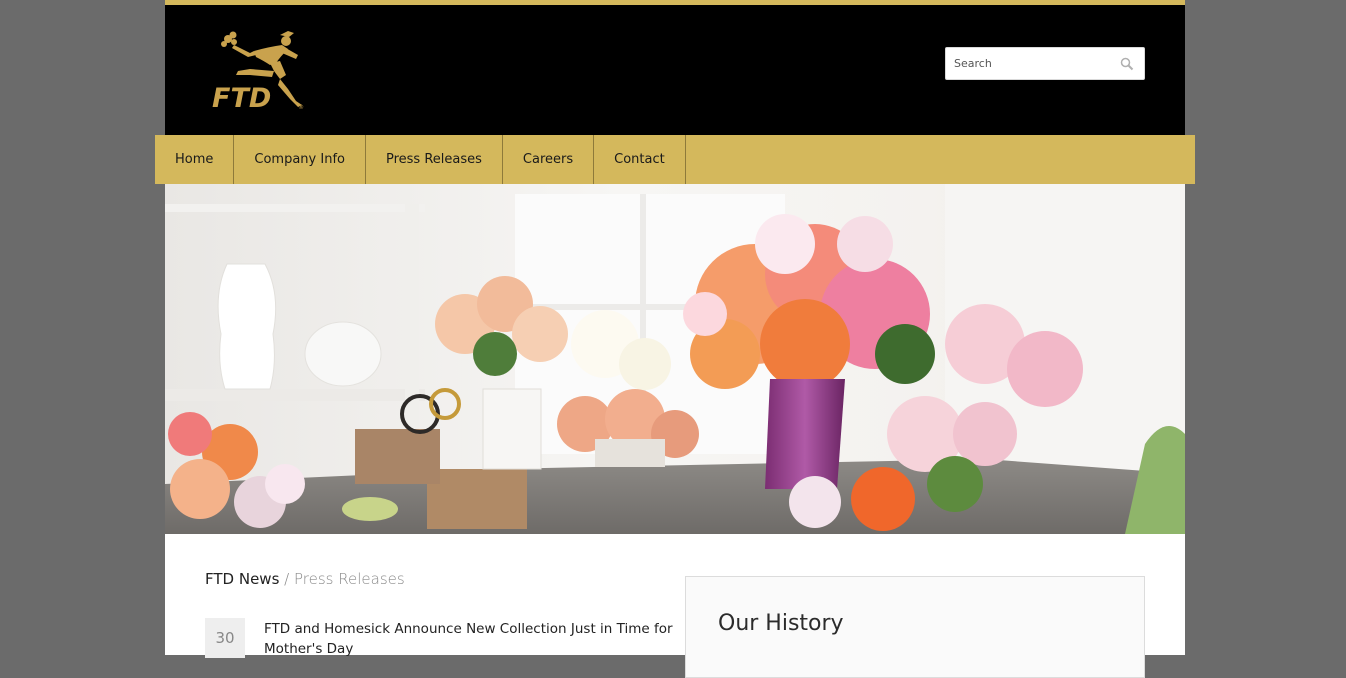 This screenshot has height=678, width=1346. I want to click on search-input, so click(1030, 63).